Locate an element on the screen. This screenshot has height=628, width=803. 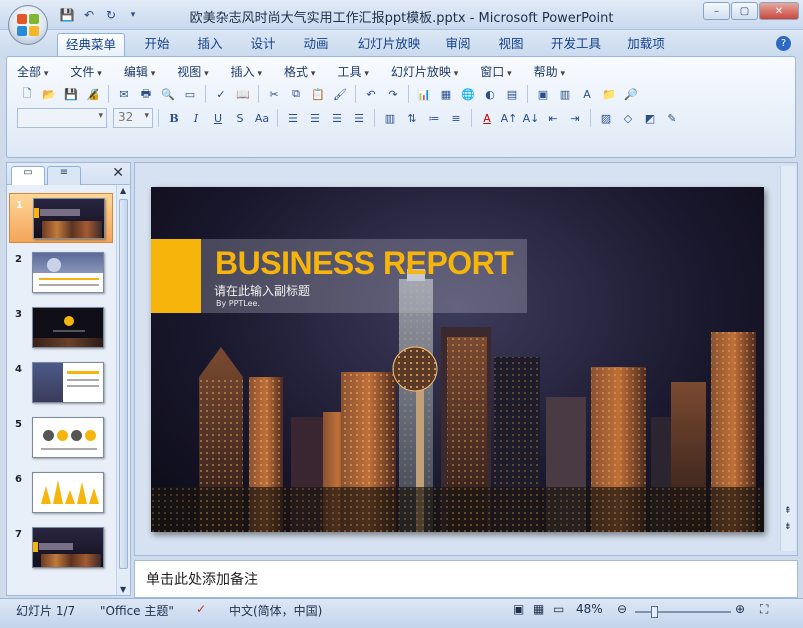
new-slide-icon: ▤ is located at coordinates (512, 94).